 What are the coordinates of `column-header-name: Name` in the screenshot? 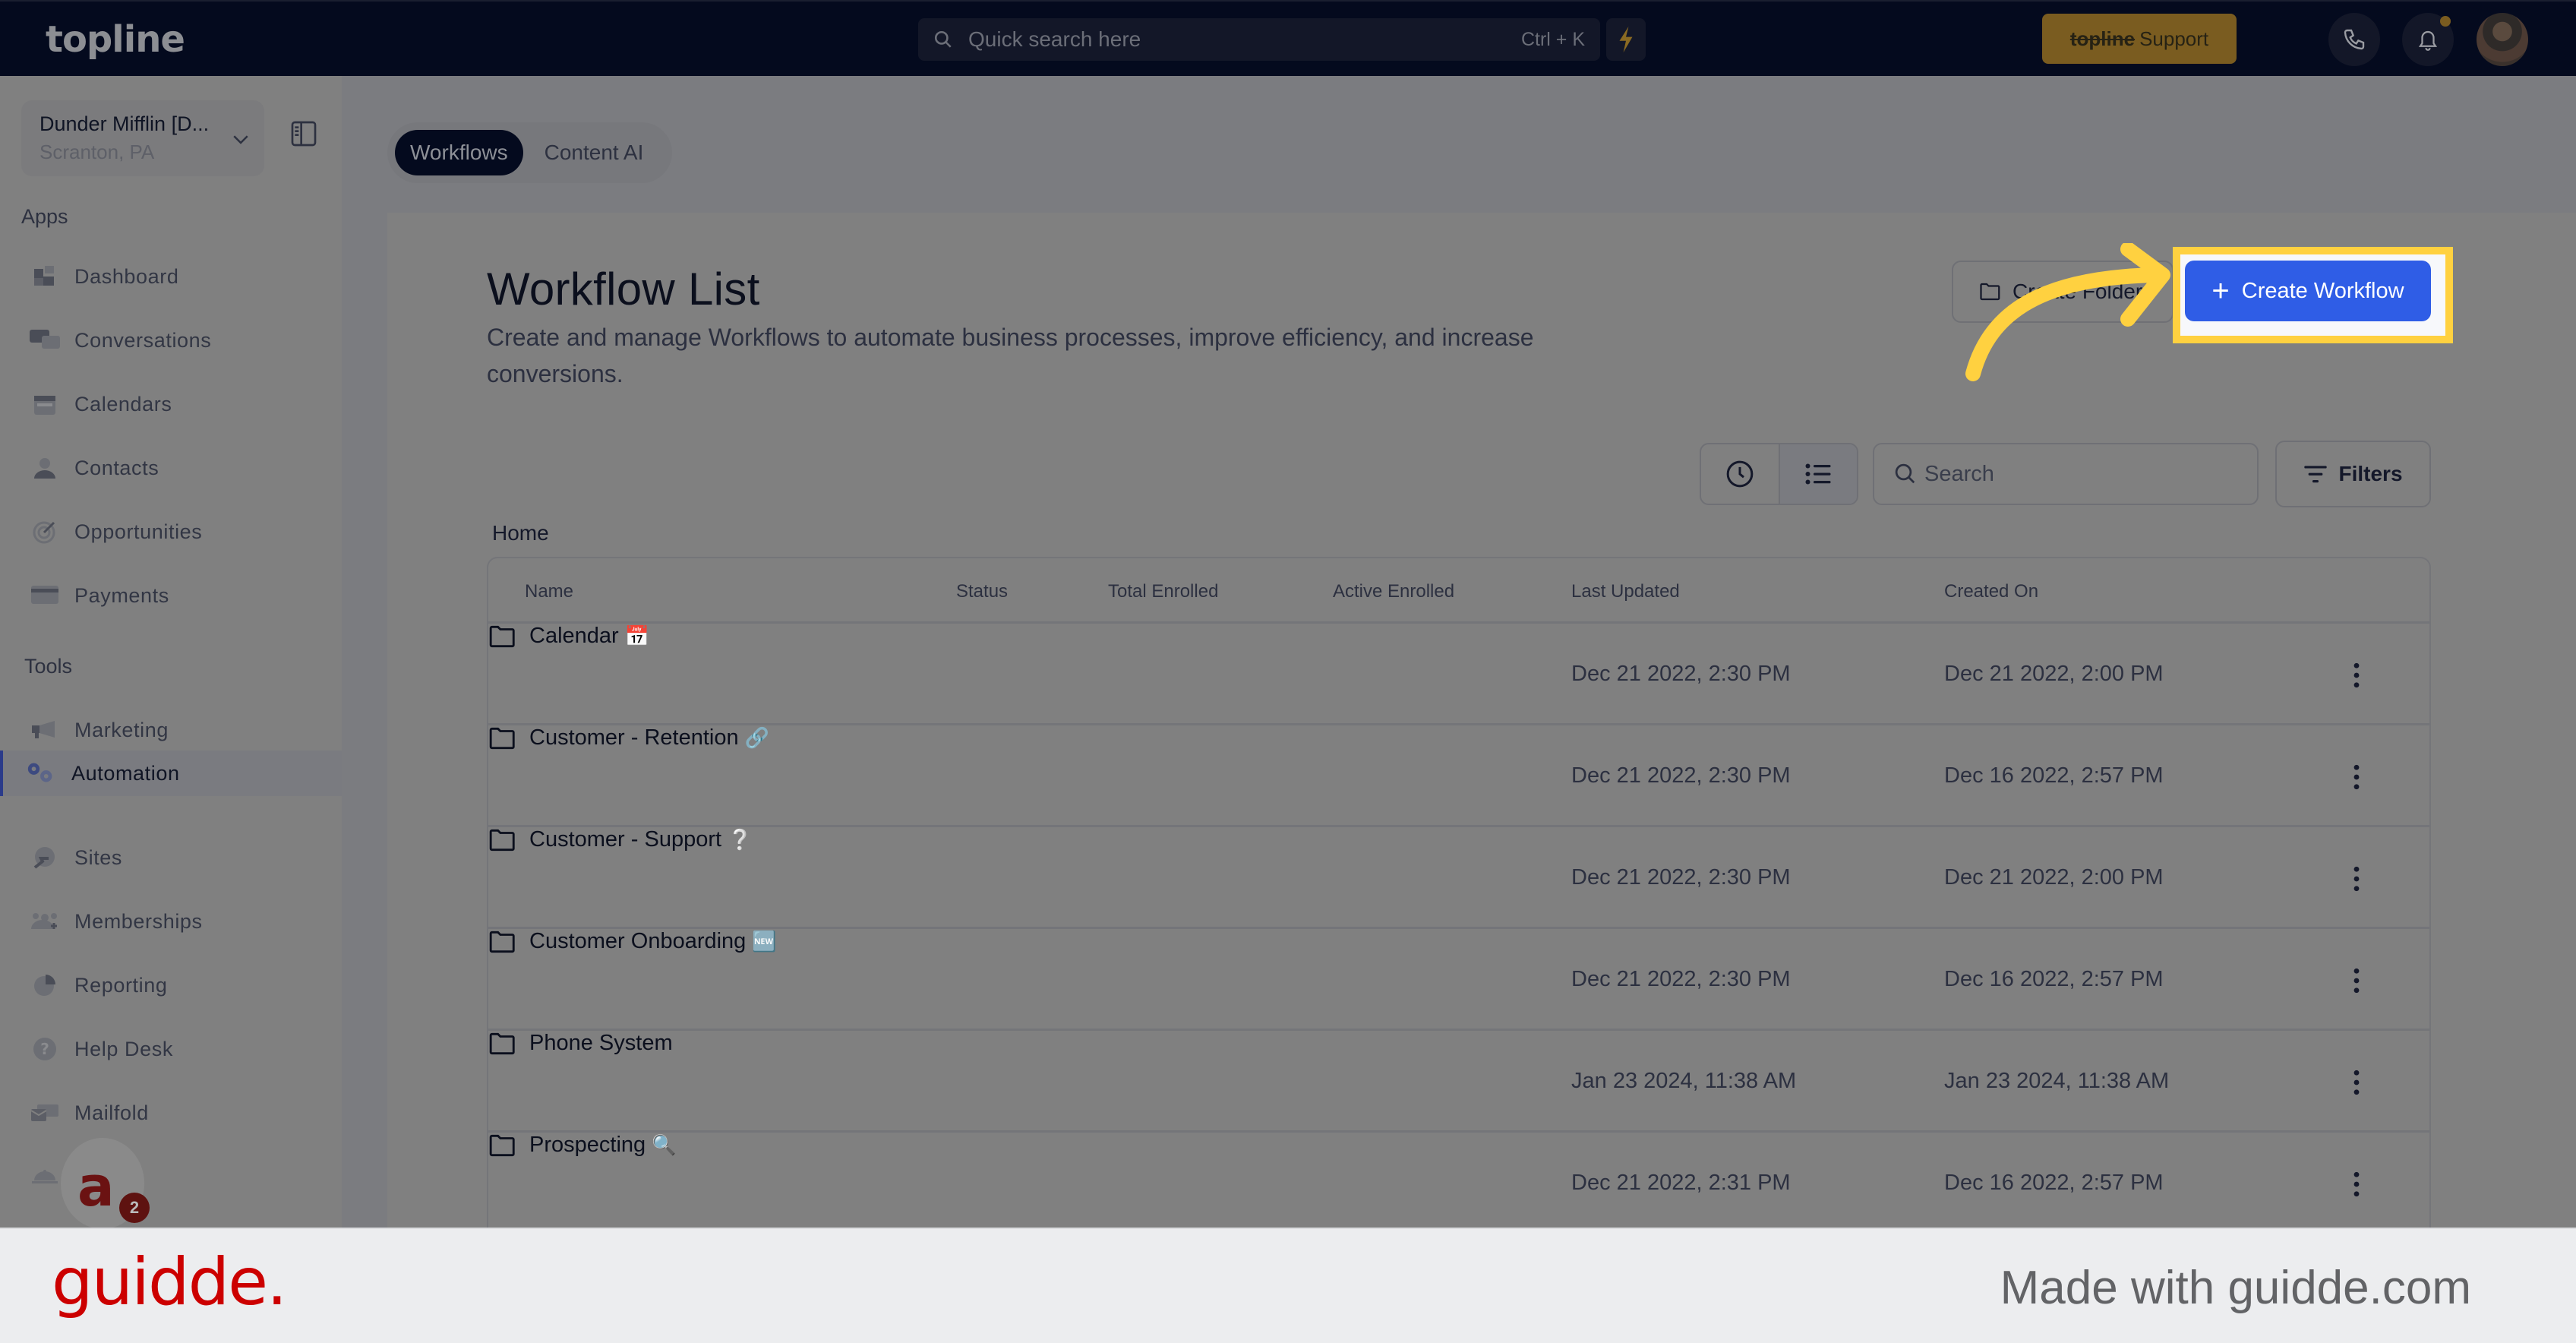 It's located at (549, 591).